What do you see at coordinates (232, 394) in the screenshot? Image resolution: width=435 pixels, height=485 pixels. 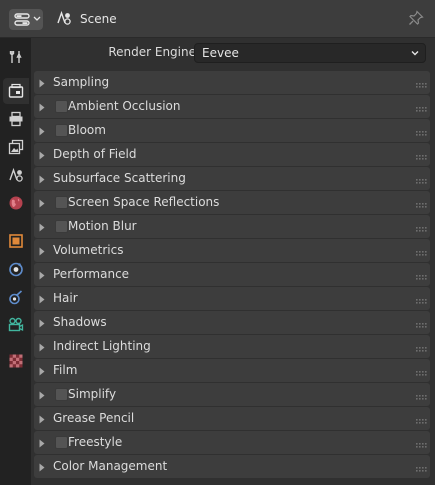 I see `panel-simplify: Simplify` at bounding box center [232, 394].